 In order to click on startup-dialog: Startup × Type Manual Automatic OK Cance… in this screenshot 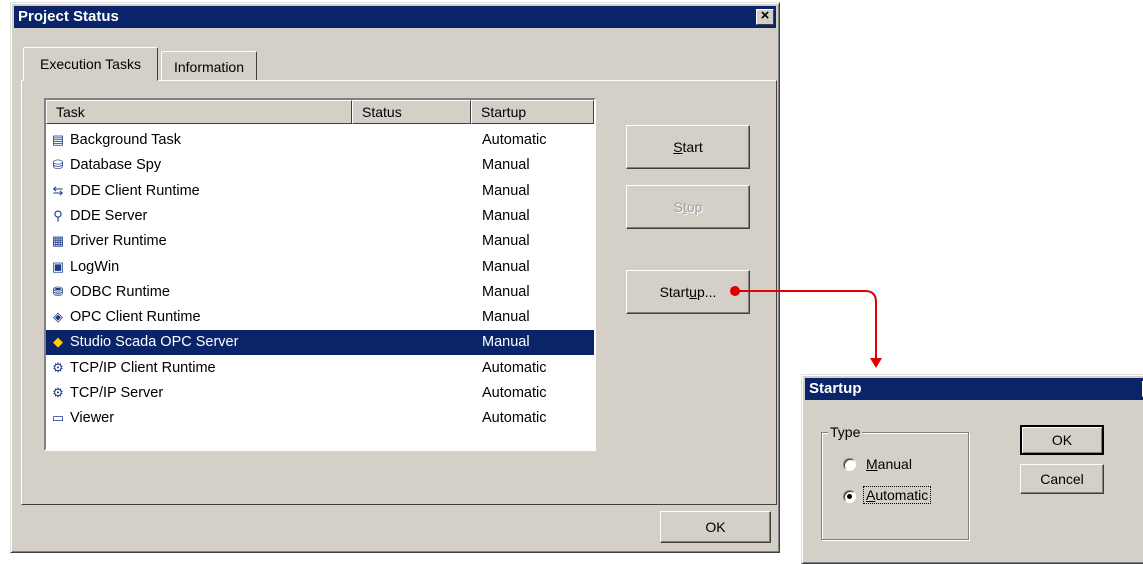, I will do `click(972, 469)`.